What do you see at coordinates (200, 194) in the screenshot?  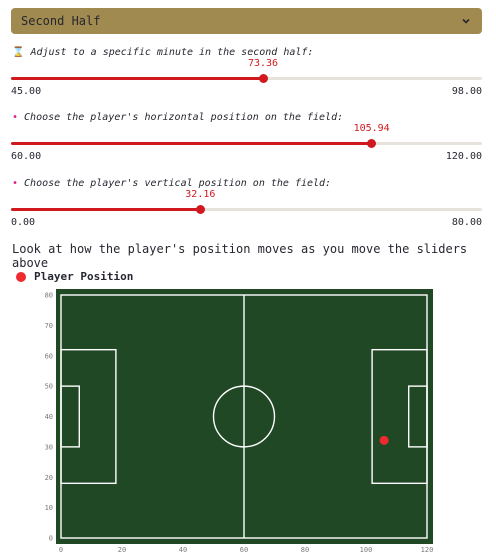 I see `slider-value: 32.16` at bounding box center [200, 194].